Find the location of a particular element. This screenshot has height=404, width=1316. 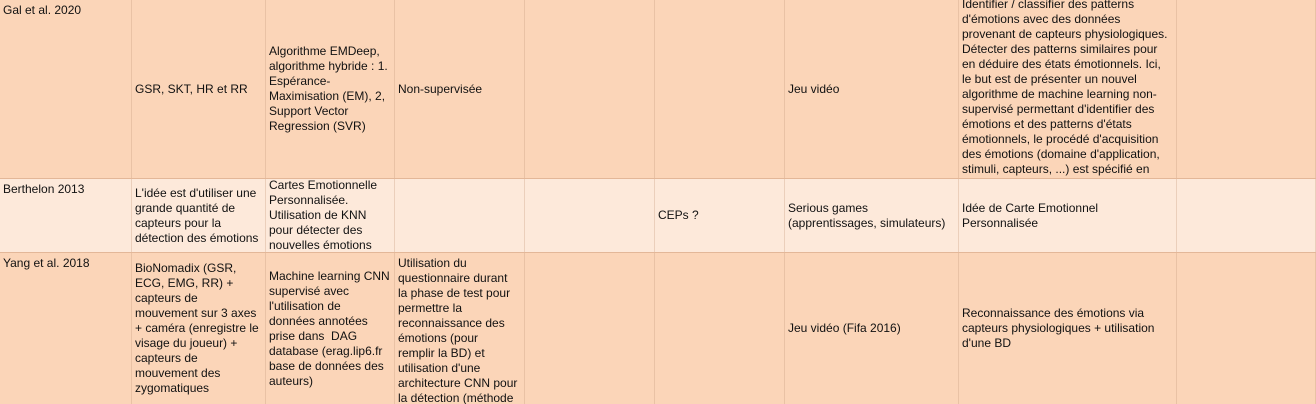

cell-context-text: Jeu vidéo is located at coordinates (814, 88).